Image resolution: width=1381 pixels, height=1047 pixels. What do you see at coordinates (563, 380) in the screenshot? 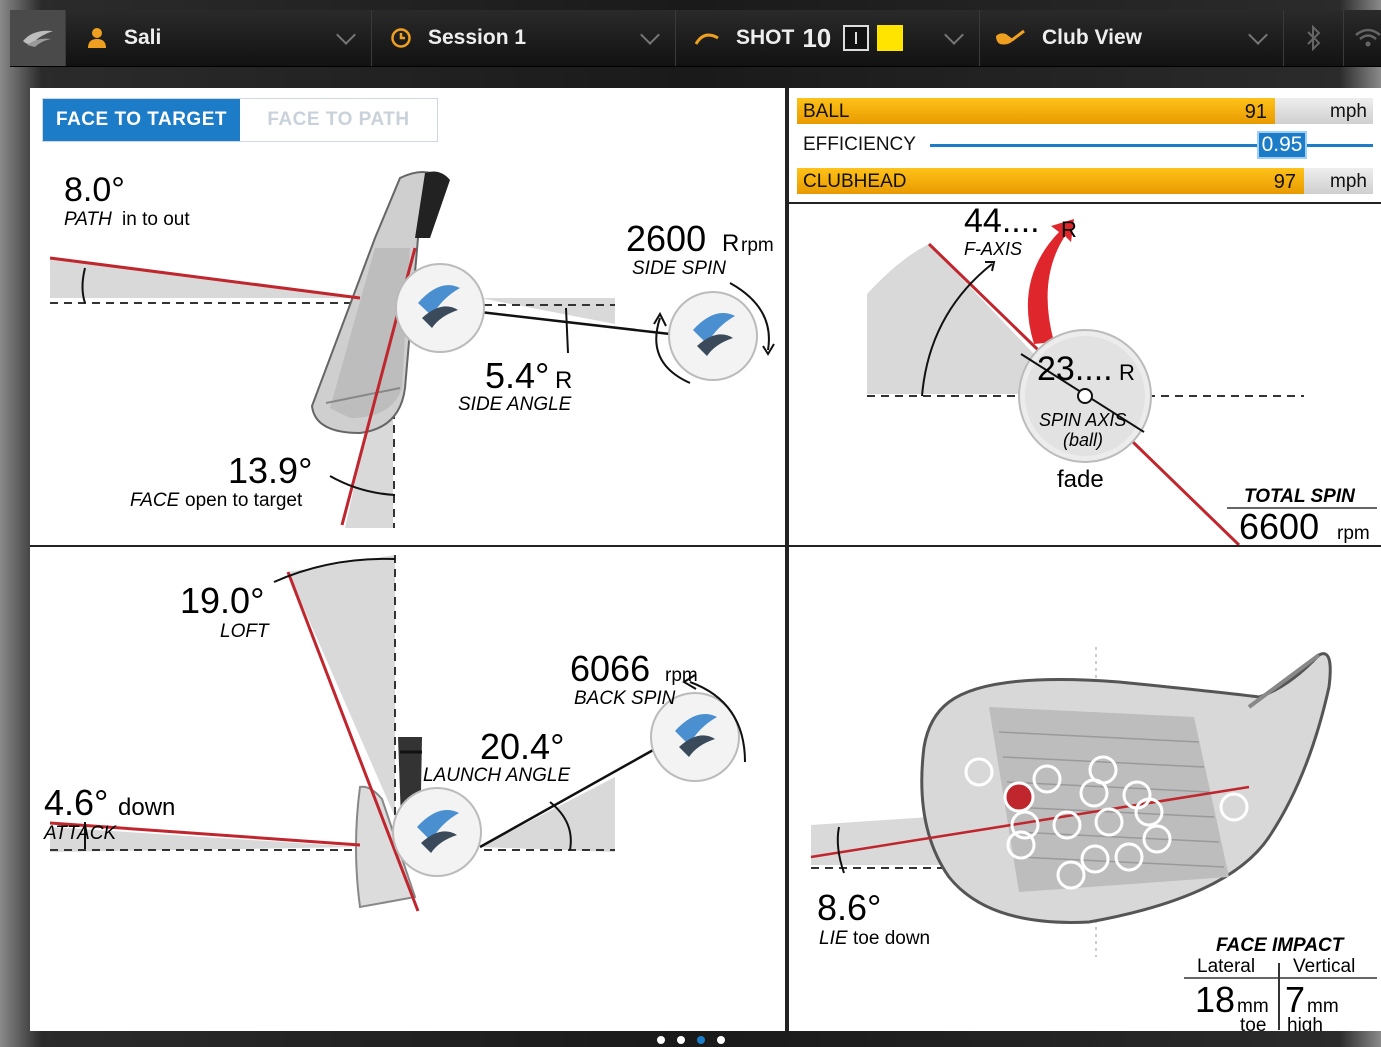
I see `side-angle-dir: R` at bounding box center [563, 380].